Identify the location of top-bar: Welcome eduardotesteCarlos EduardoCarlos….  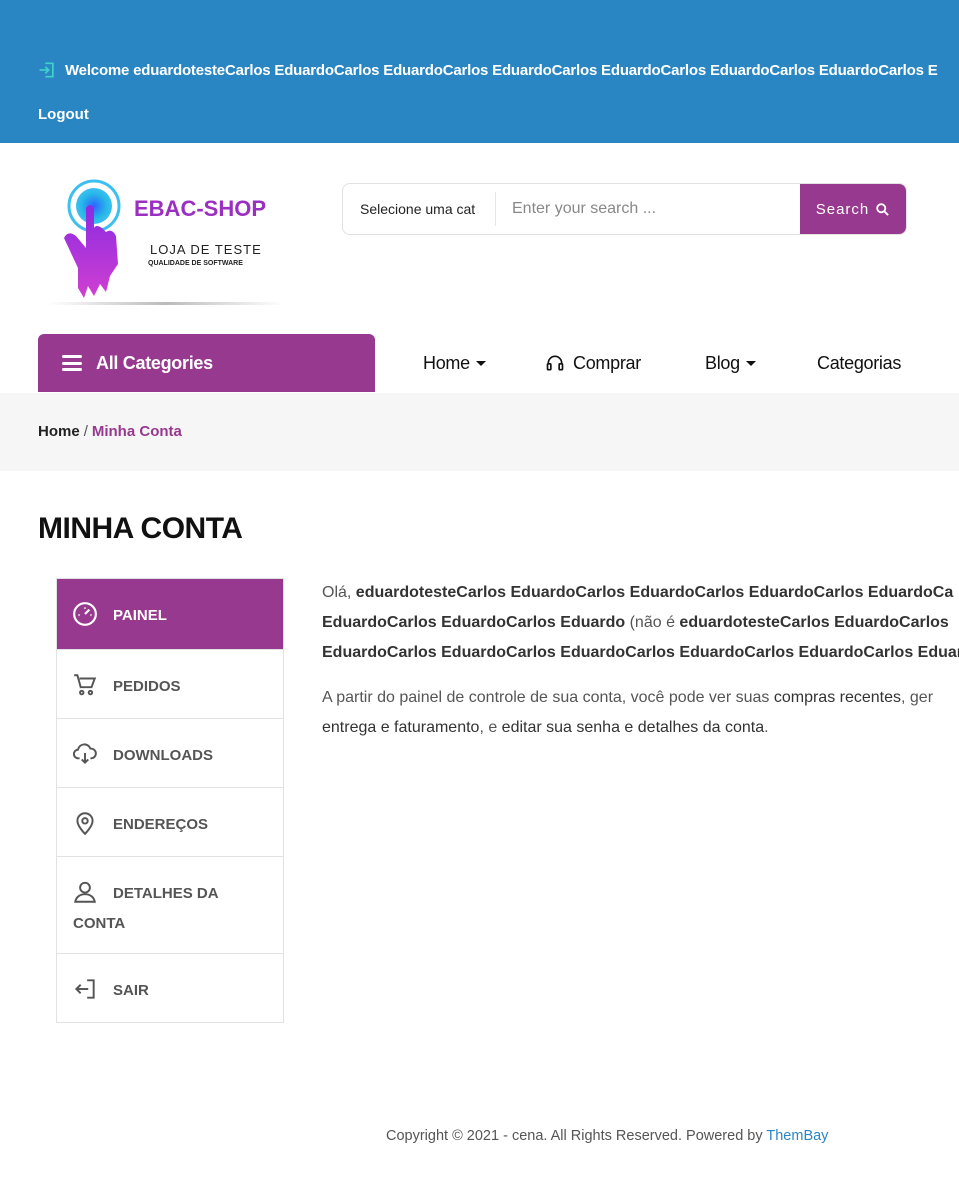
(479, 71).